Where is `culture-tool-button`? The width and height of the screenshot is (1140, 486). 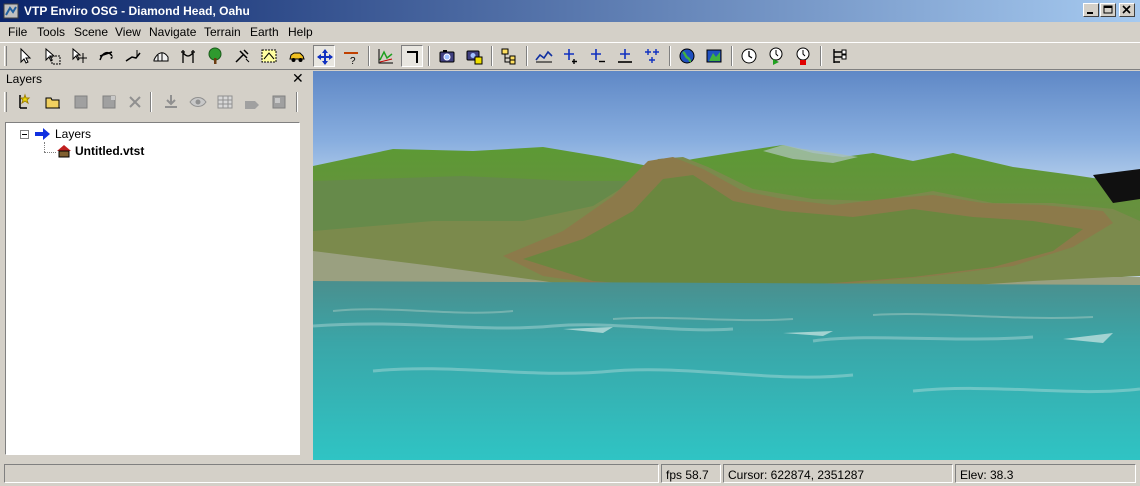 culture-tool-button is located at coordinates (386, 56).